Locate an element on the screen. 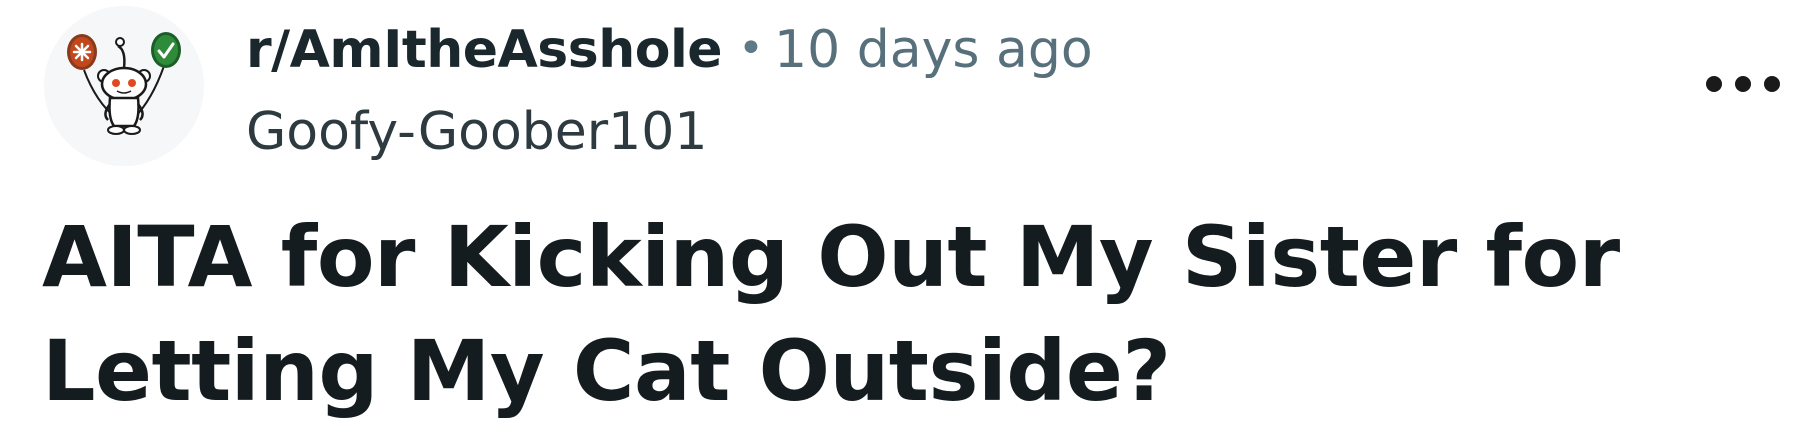 The width and height of the screenshot is (1801, 442). author-line: Goofy-Goober101 is located at coordinates (669, 132).